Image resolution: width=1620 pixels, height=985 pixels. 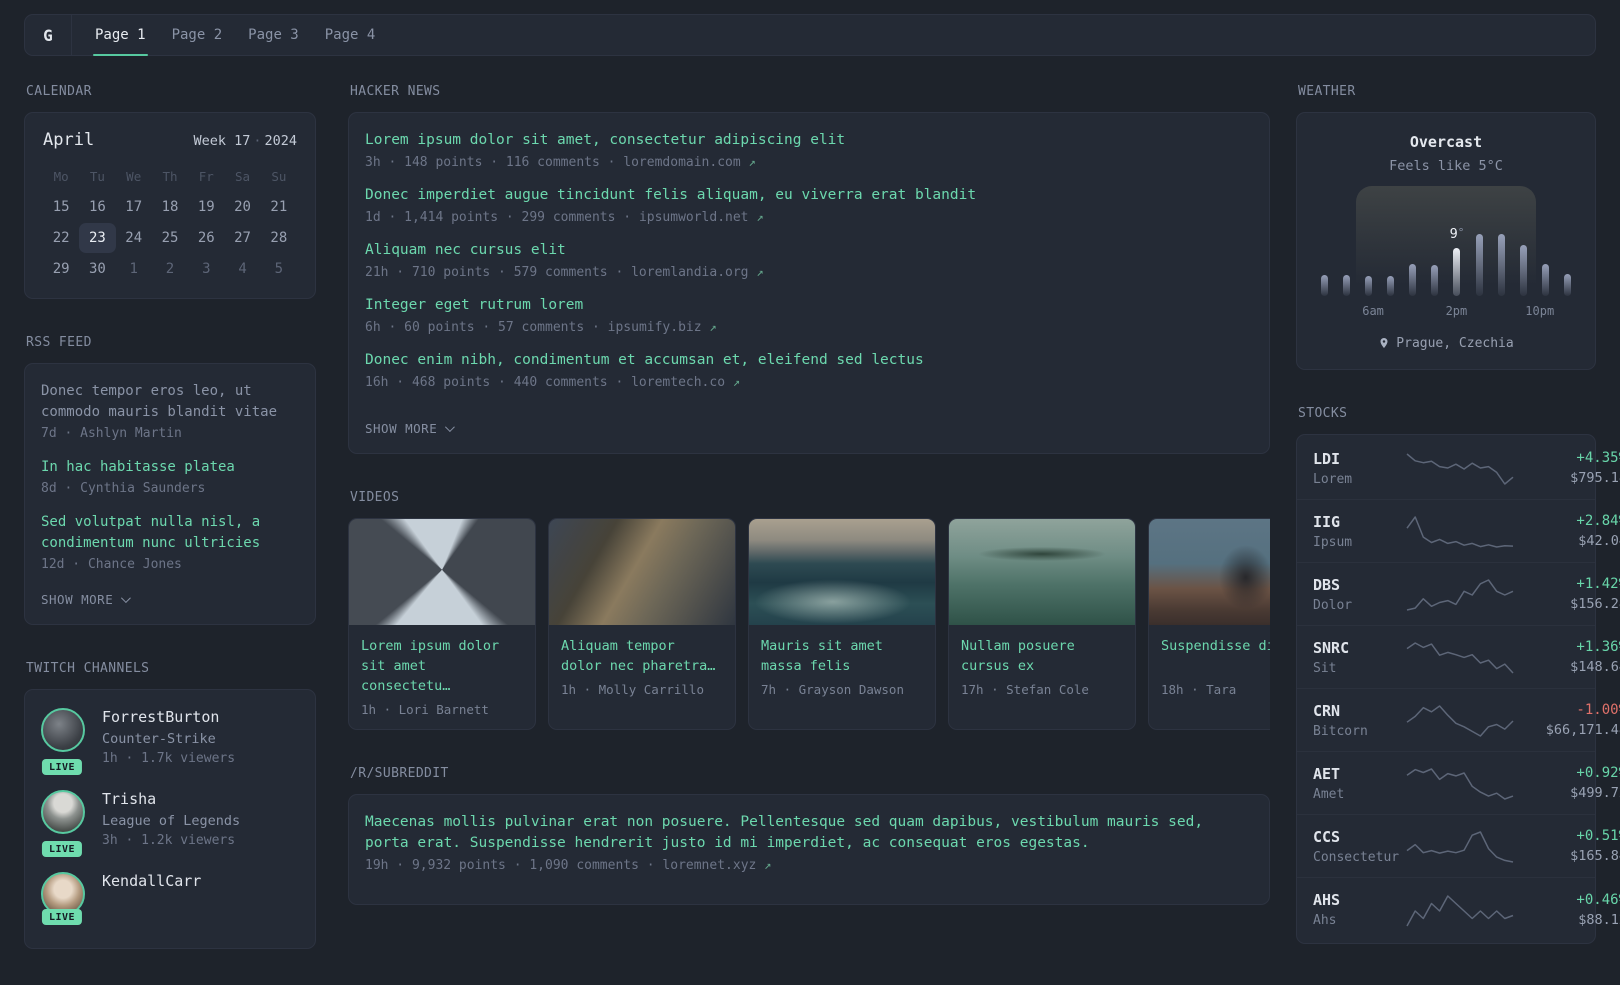 What do you see at coordinates (498, 272) in the screenshot?
I see `hackernews-item-stats: 21h · 710 points · 579 comments ·` at bounding box center [498, 272].